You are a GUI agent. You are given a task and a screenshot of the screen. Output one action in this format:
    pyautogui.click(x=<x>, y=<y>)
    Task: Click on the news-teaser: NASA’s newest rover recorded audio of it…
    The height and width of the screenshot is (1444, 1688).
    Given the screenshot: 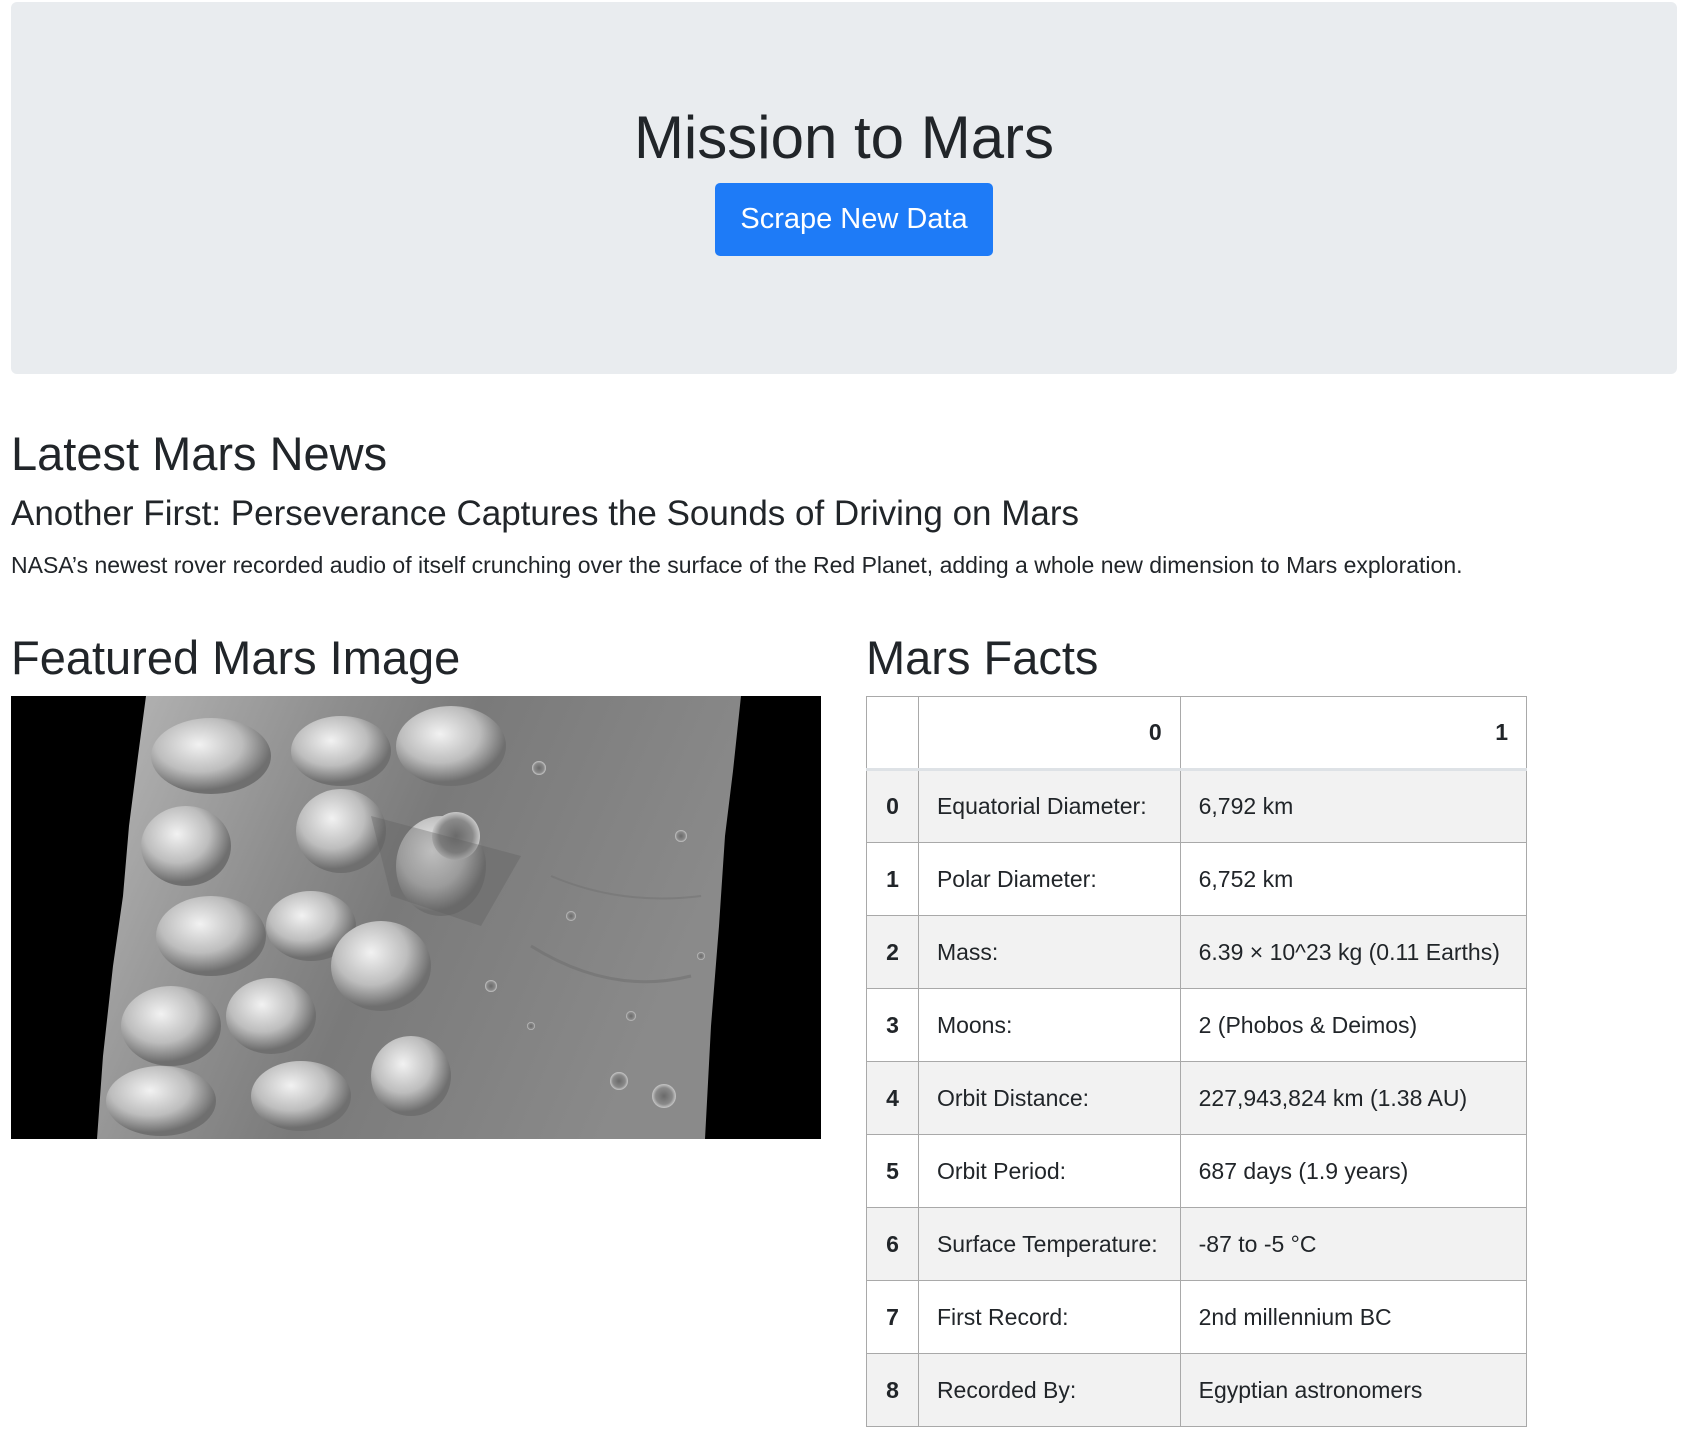 What is the action you would take?
    pyautogui.click(x=737, y=565)
    